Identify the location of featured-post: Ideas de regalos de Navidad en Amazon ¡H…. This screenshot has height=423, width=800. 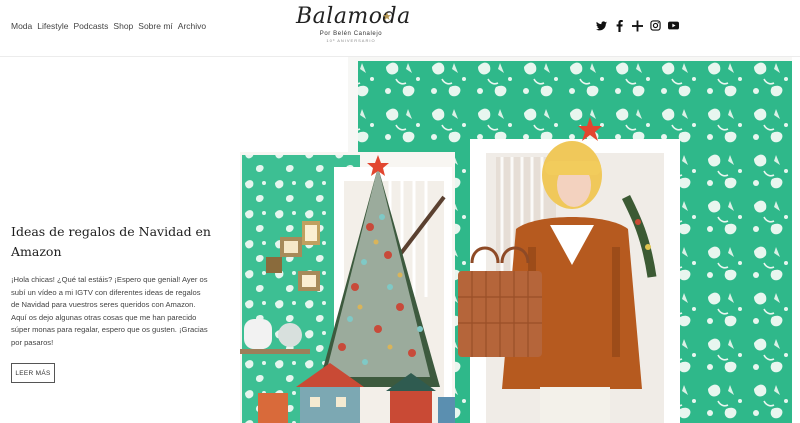
(111, 285).